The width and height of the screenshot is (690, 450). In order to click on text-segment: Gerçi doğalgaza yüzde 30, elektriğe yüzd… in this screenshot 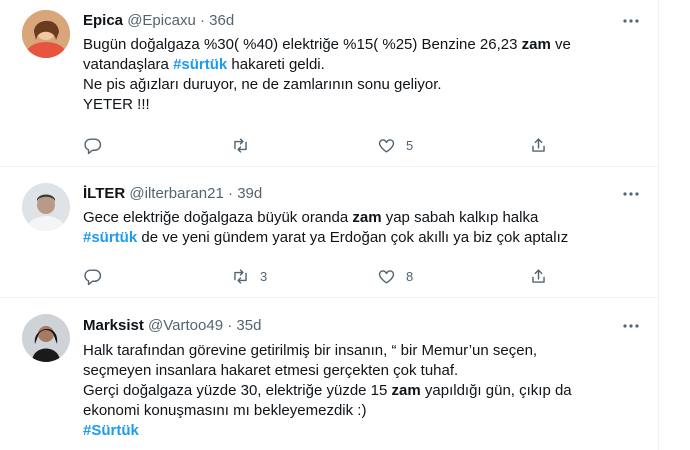, I will do `click(237, 390)`.